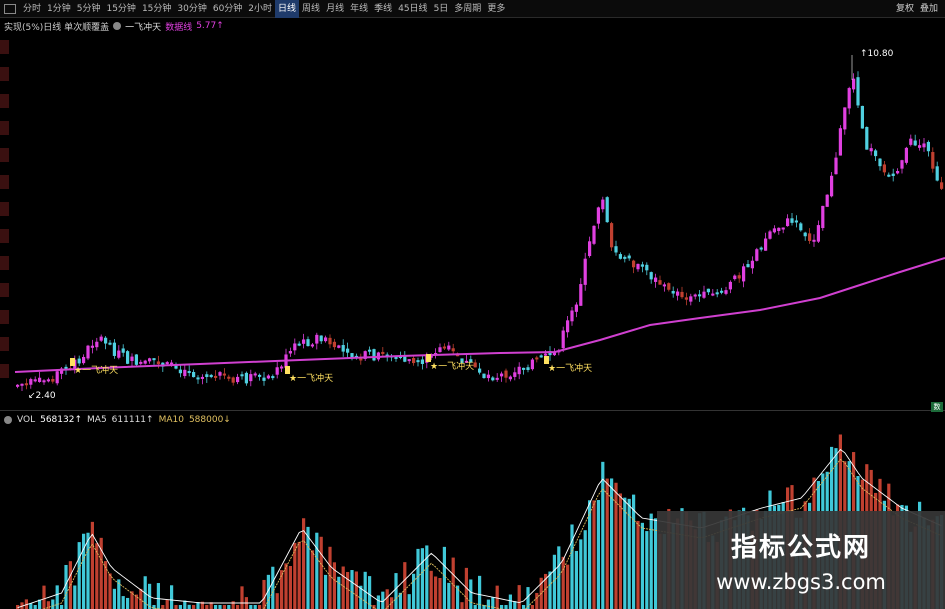 This screenshot has height=609, width=945. Describe the element at coordinates (877, 54) in the screenshot. I see `high-price-label: ↑10.80` at that location.